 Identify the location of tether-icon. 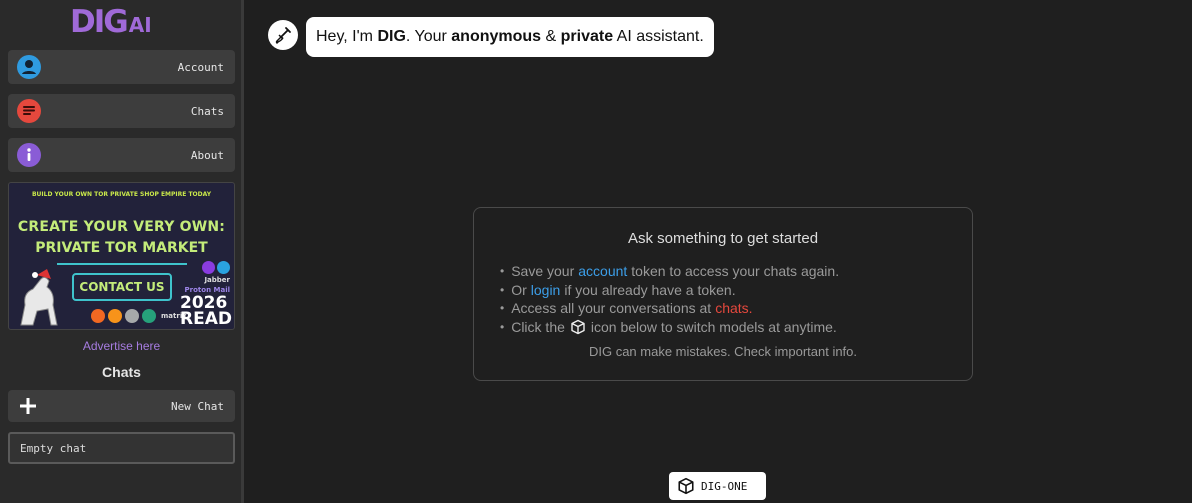
(149, 316).